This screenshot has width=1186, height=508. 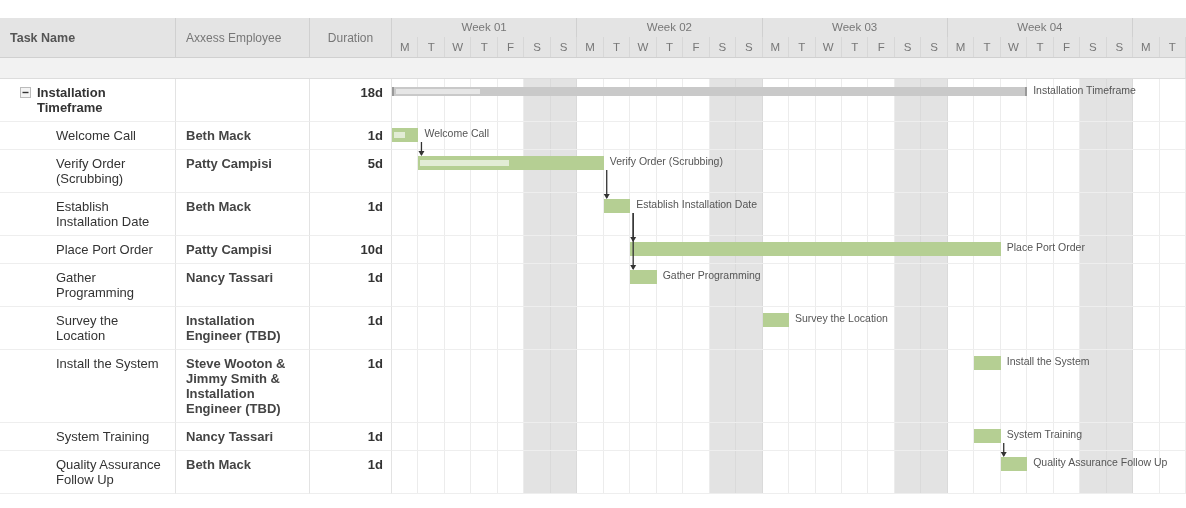 What do you see at coordinates (666, 161) in the screenshot?
I see `bar-label: Verify Order (Scrubbing)` at bounding box center [666, 161].